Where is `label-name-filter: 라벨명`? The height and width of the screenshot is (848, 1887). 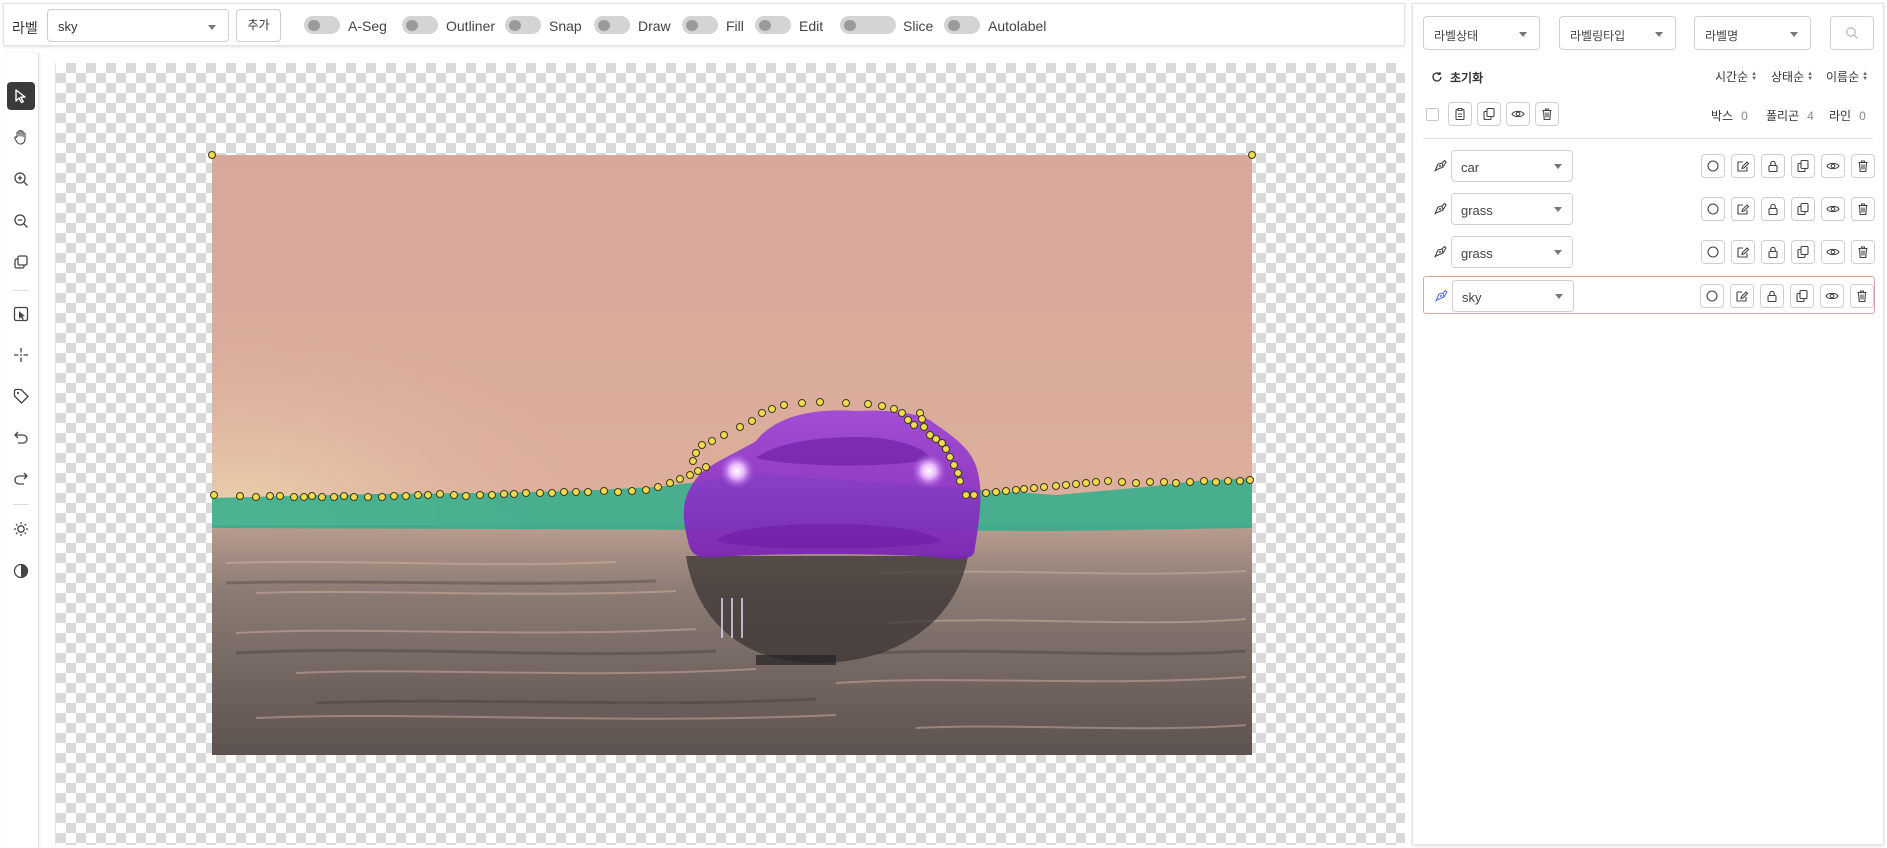 label-name-filter: 라벨명 is located at coordinates (1752, 33).